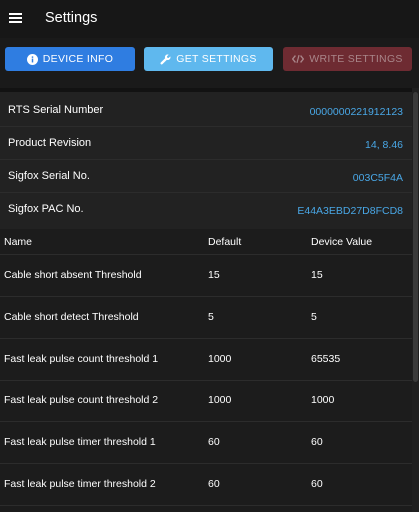  Describe the element at coordinates (50, 143) in the screenshot. I see `device-label: Product Revision` at that location.